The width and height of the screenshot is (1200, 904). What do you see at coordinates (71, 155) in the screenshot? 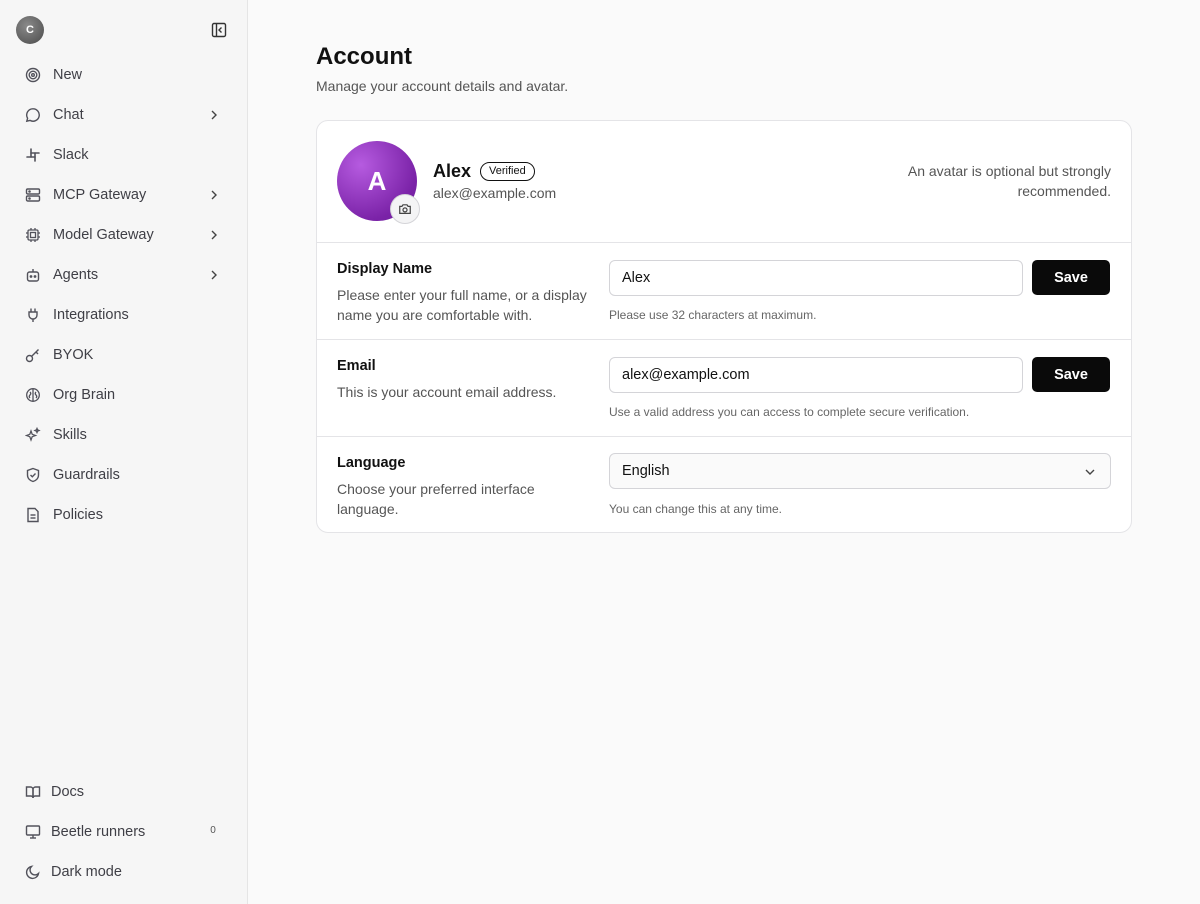
I see `sidebar-item-label: Slack` at bounding box center [71, 155].